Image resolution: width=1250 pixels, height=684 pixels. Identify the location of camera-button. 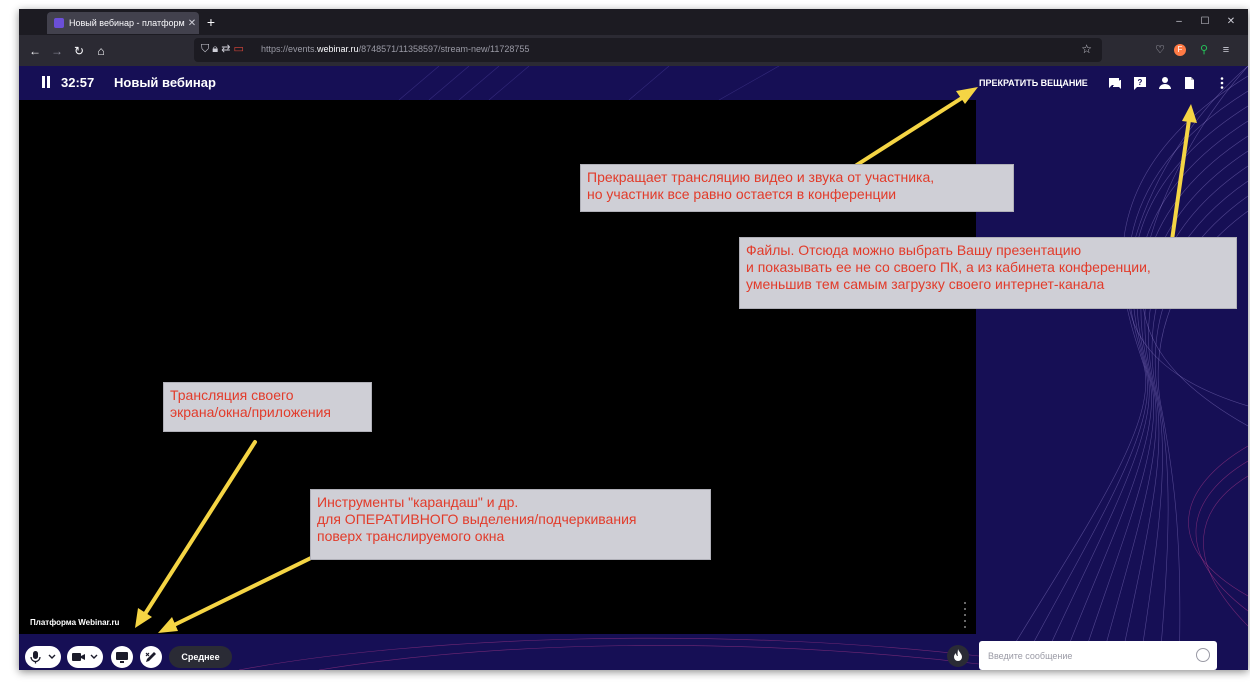
(85, 657).